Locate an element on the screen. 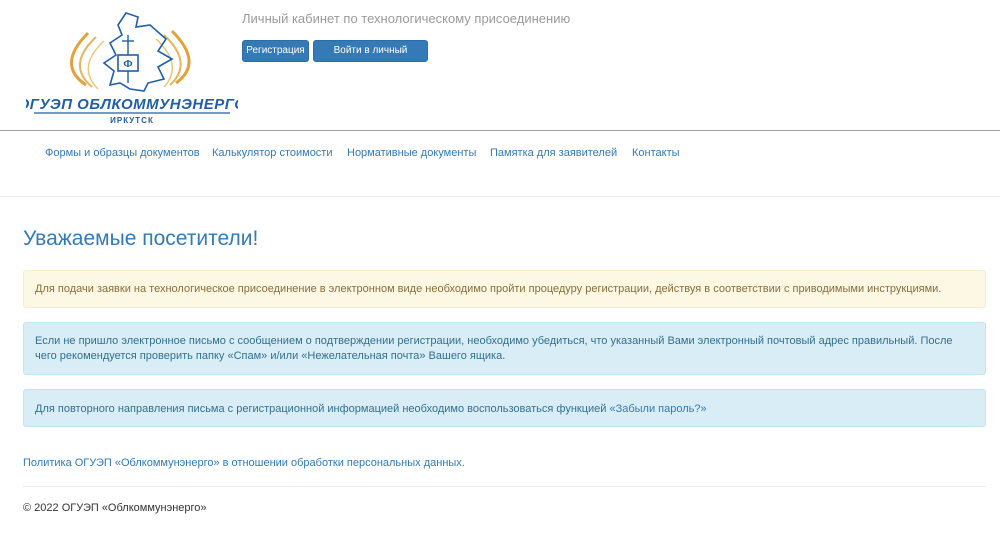  nav-item-contacts: Контакты is located at coordinates (656, 153).